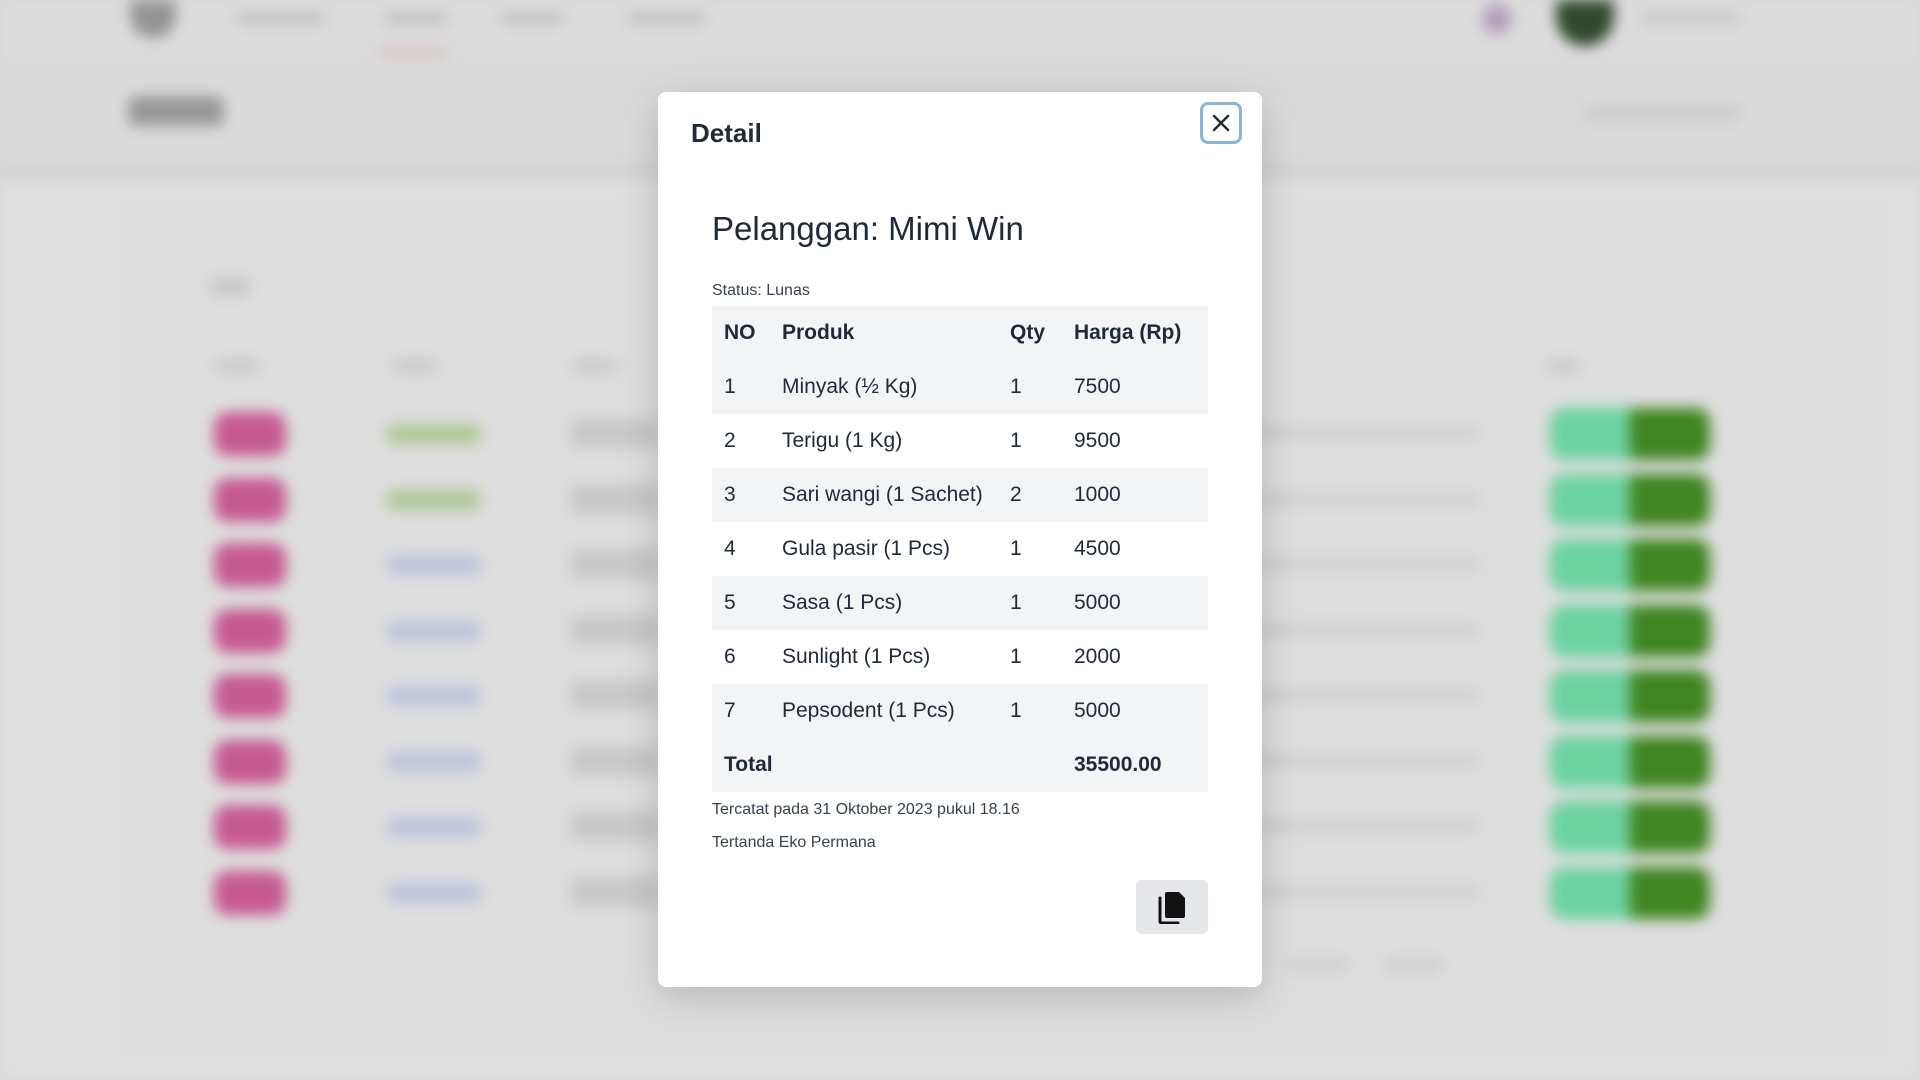  Describe the element at coordinates (842, 602) in the screenshot. I see `cell-product: Sasa (1 Pcs)` at that location.